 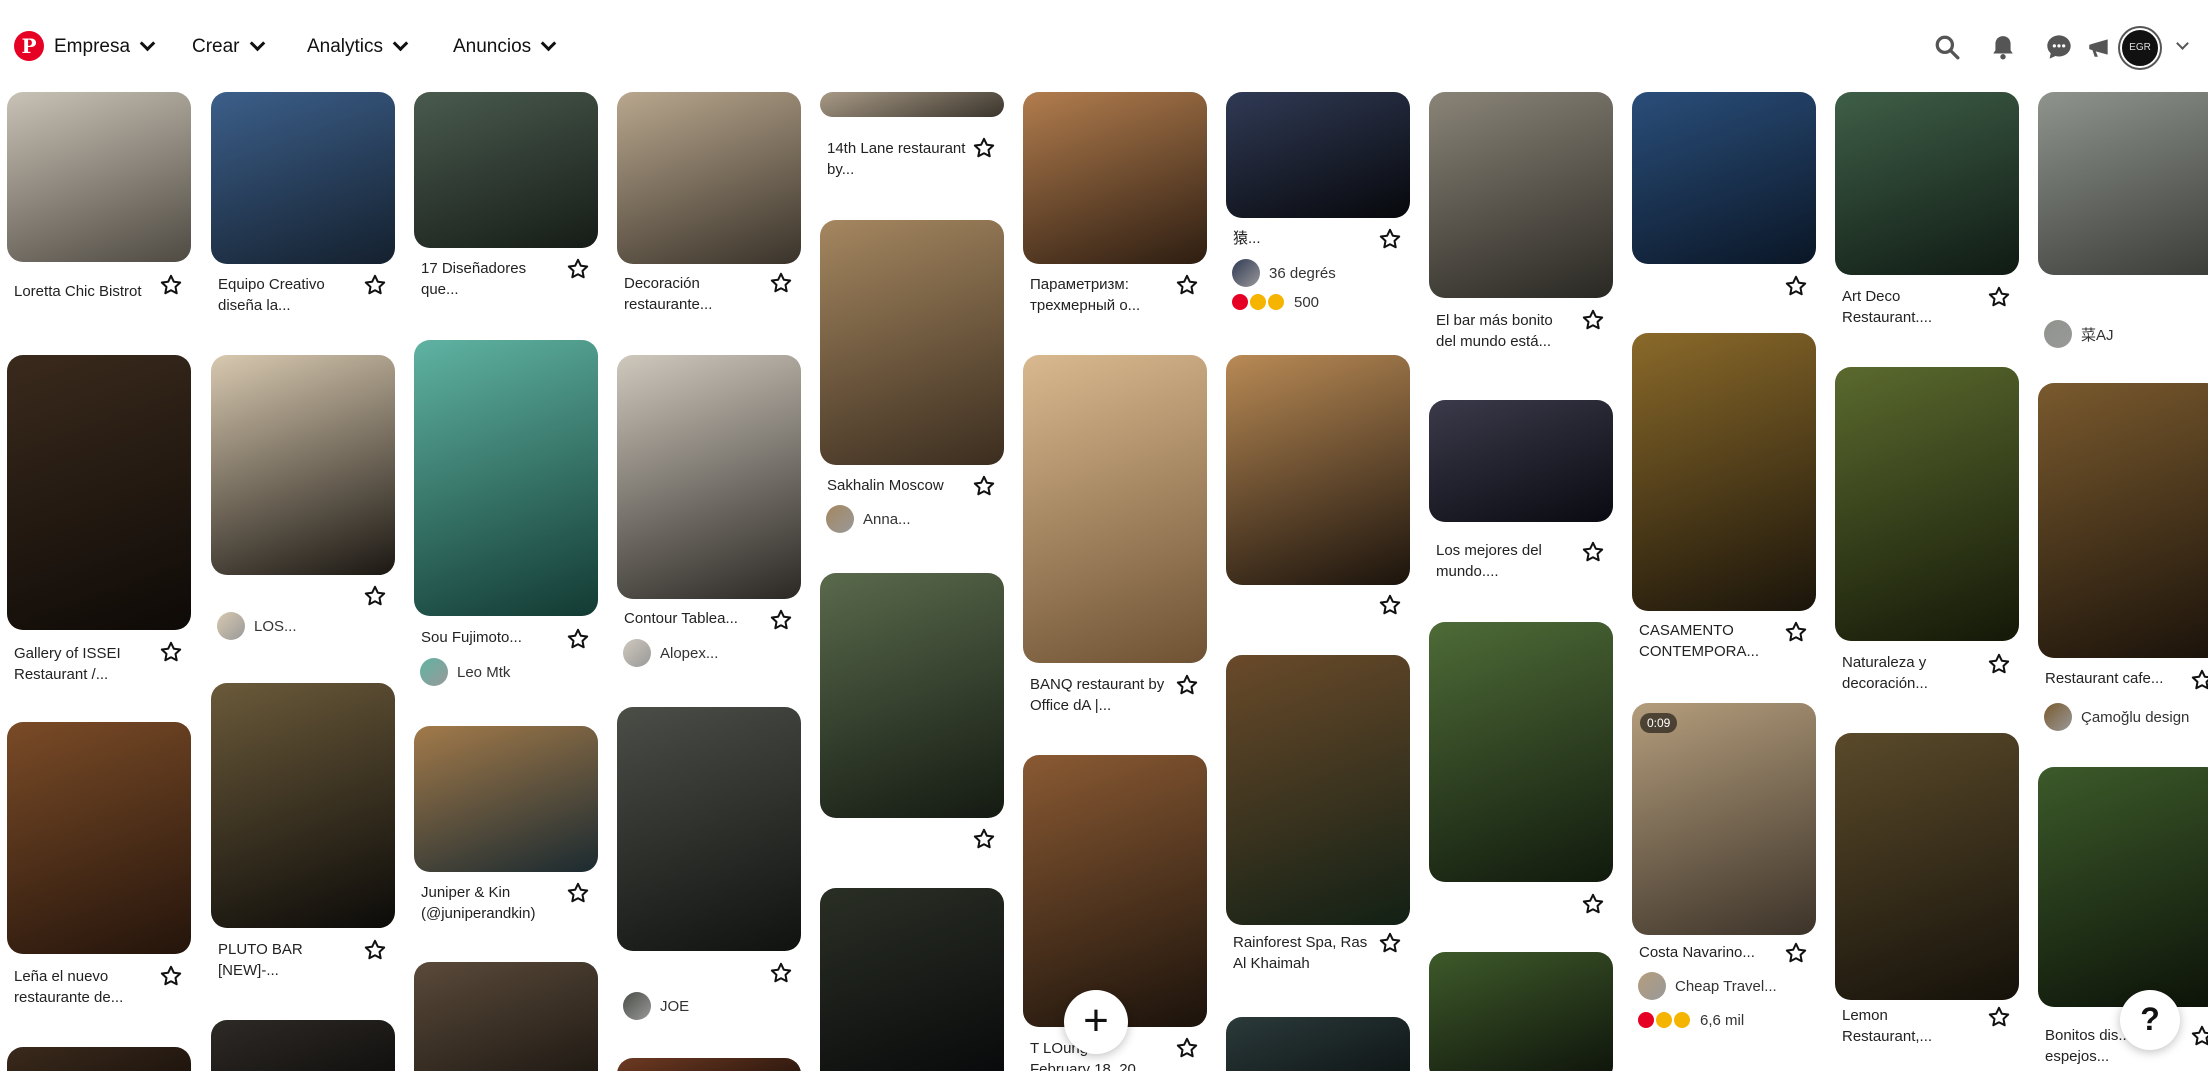 I want to click on pinterest-logo-icon: P, so click(x=29, y=46).